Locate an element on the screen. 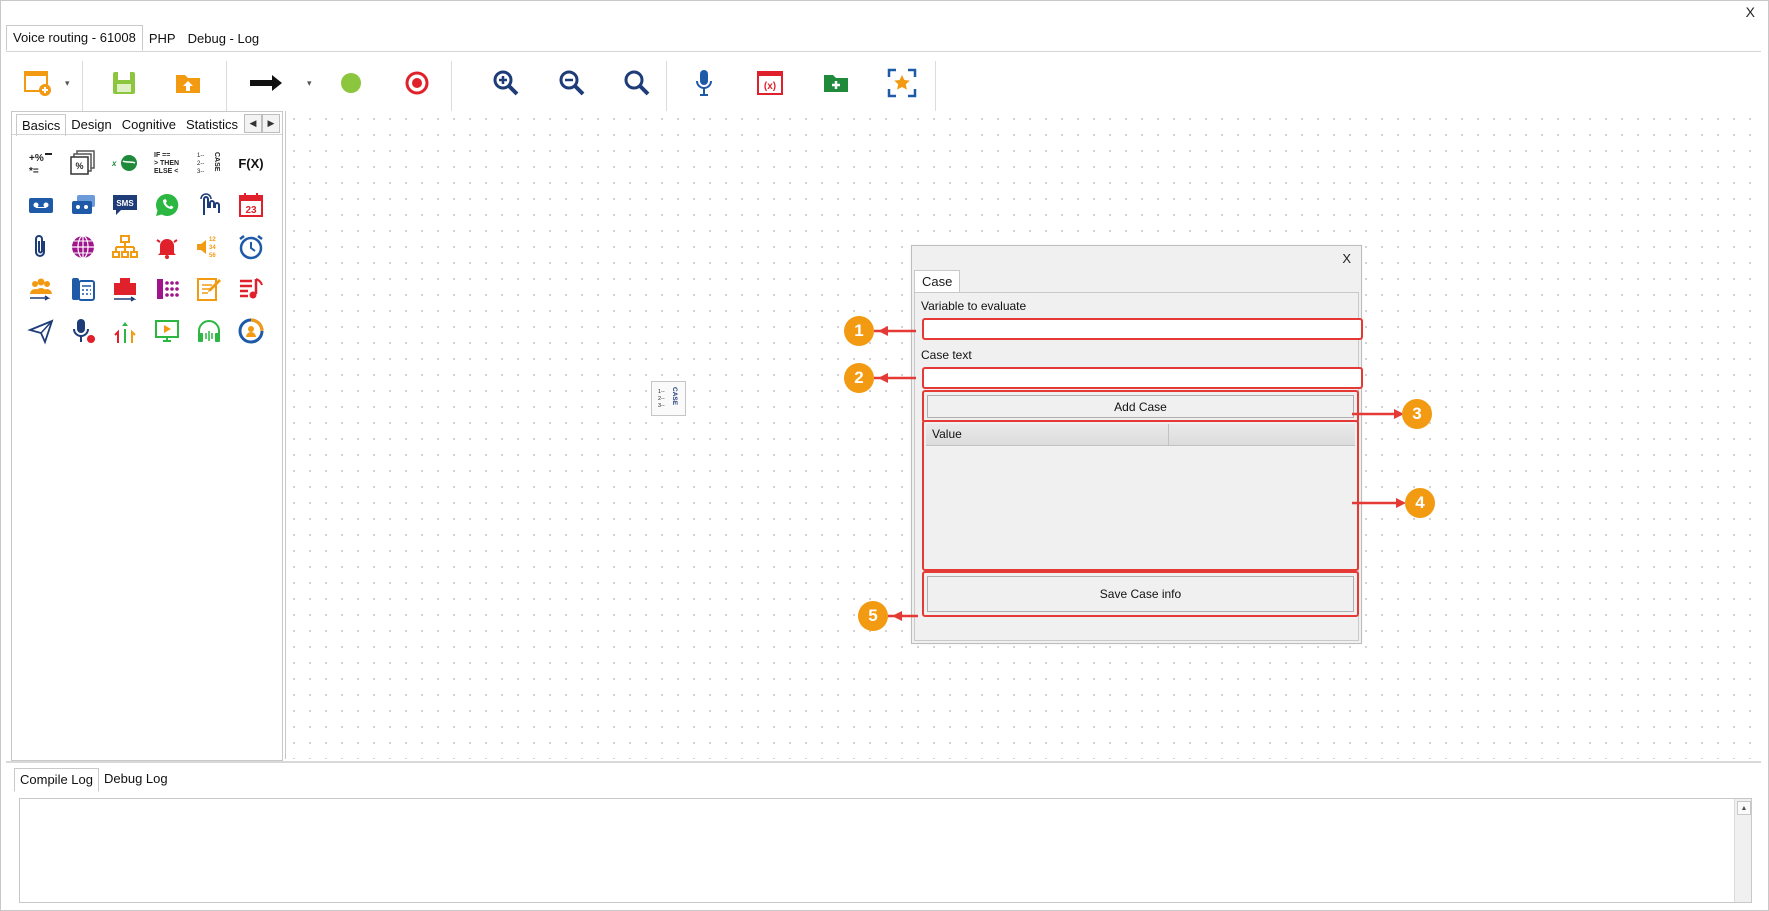 This screenshot has width=1769, height=911. paper-plane-icon is located at coordinates (40, 332).